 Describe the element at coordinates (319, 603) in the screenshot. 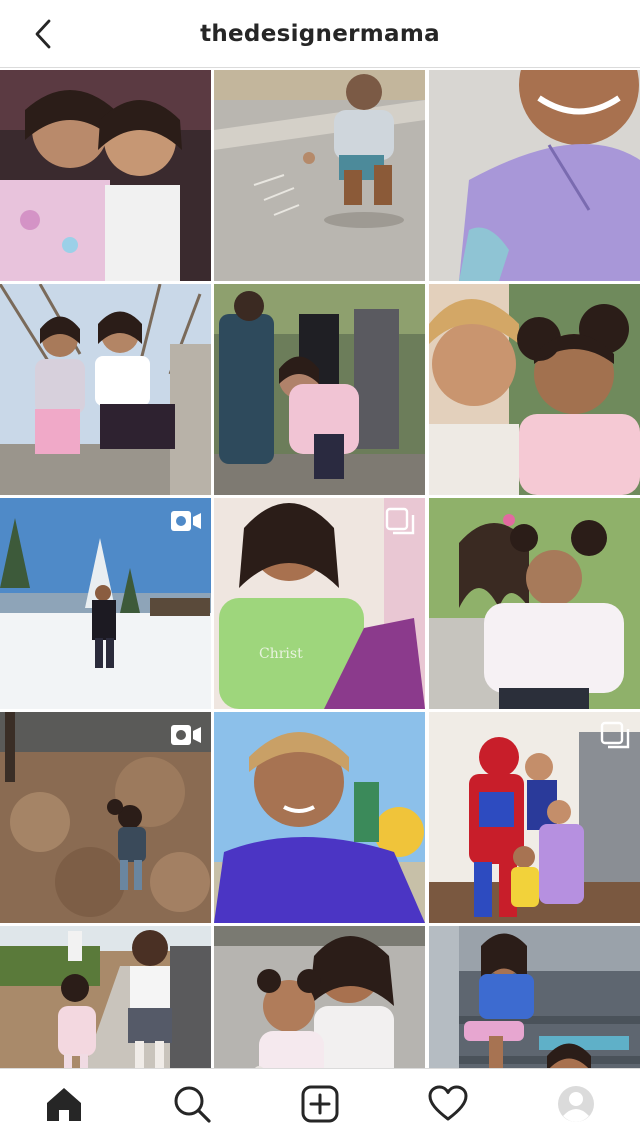

I see `grid-post: Christ` at that location.